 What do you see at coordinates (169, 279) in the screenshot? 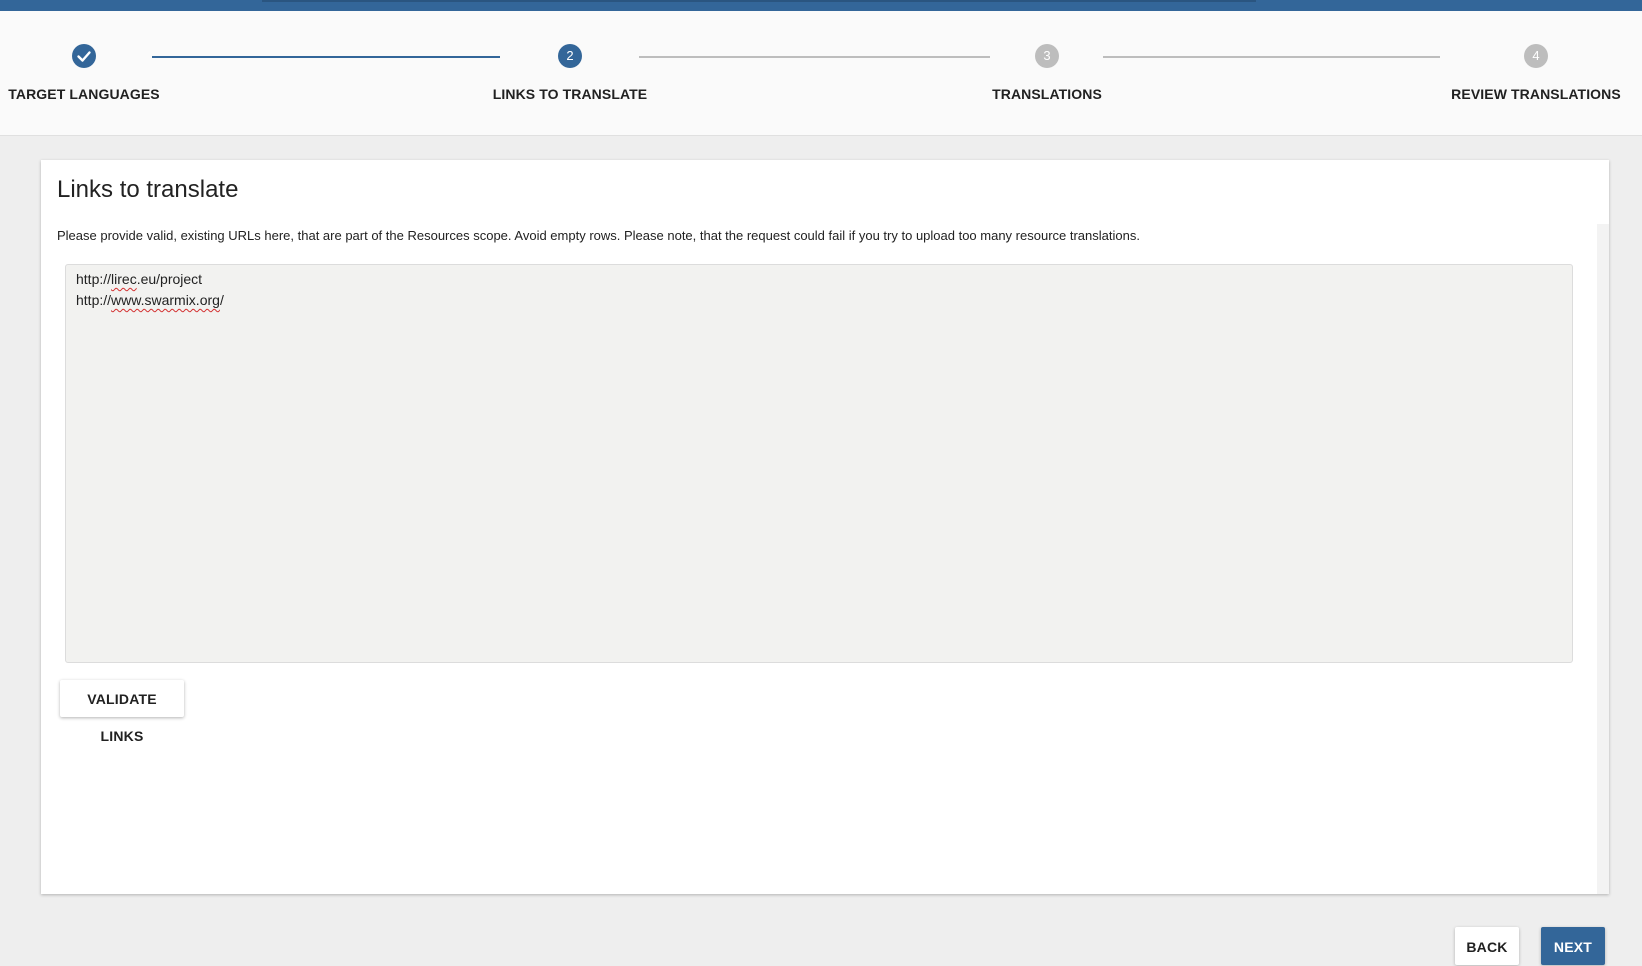
I see `link-1-rest: .eu/project` at bounding box center [169, 279].